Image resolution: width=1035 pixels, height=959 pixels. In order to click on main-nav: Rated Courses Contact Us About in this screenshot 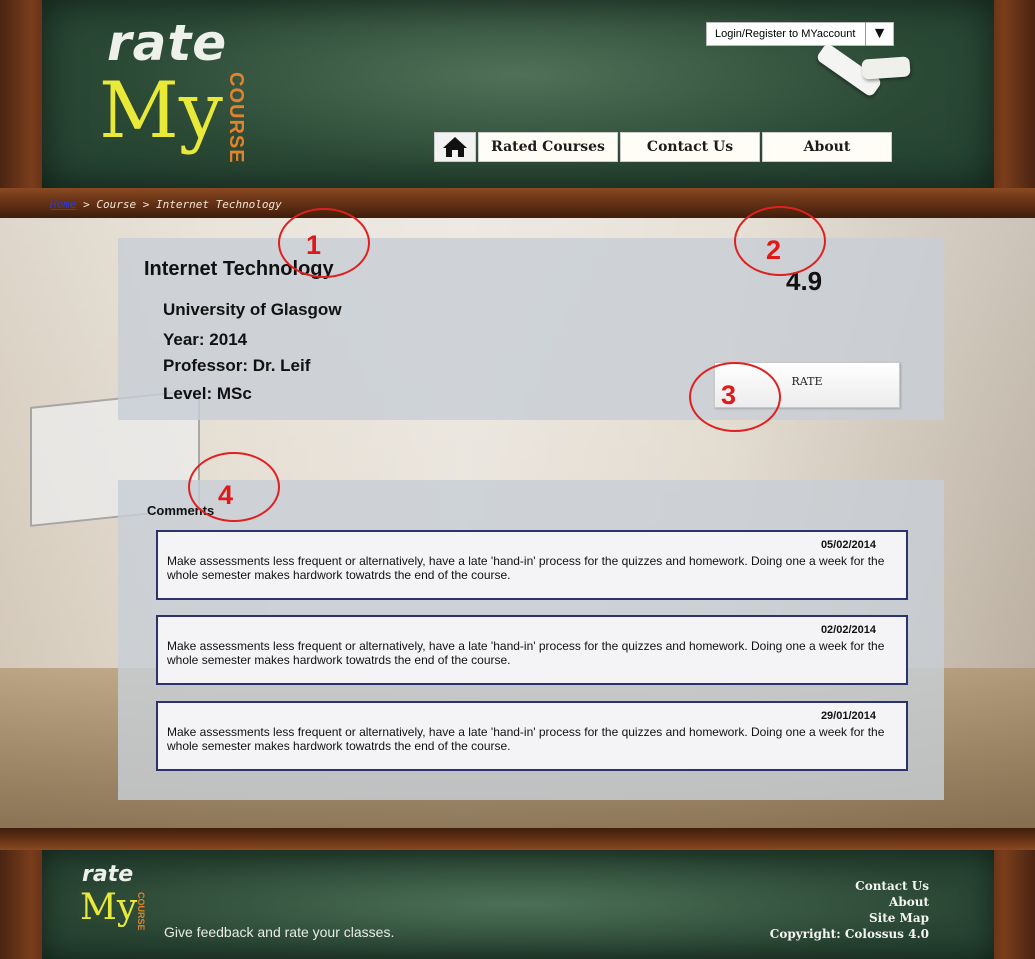, I will do `click(663, 147)`.